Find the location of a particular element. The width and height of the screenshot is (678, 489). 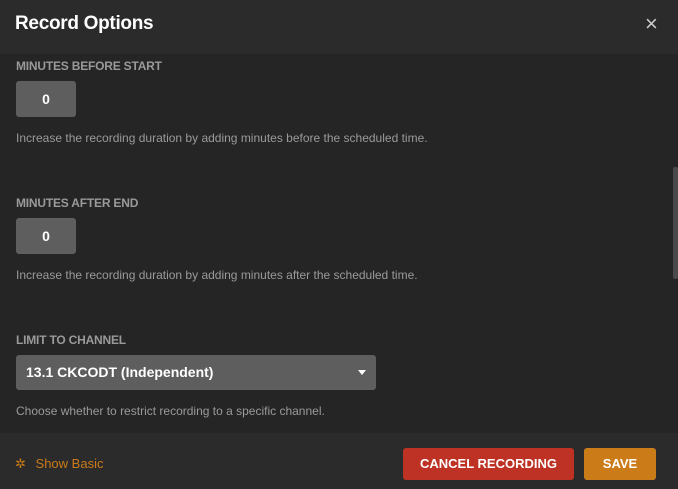

channel-label: LIMIT TO CHANNEL is located at coordinates (71, 340).